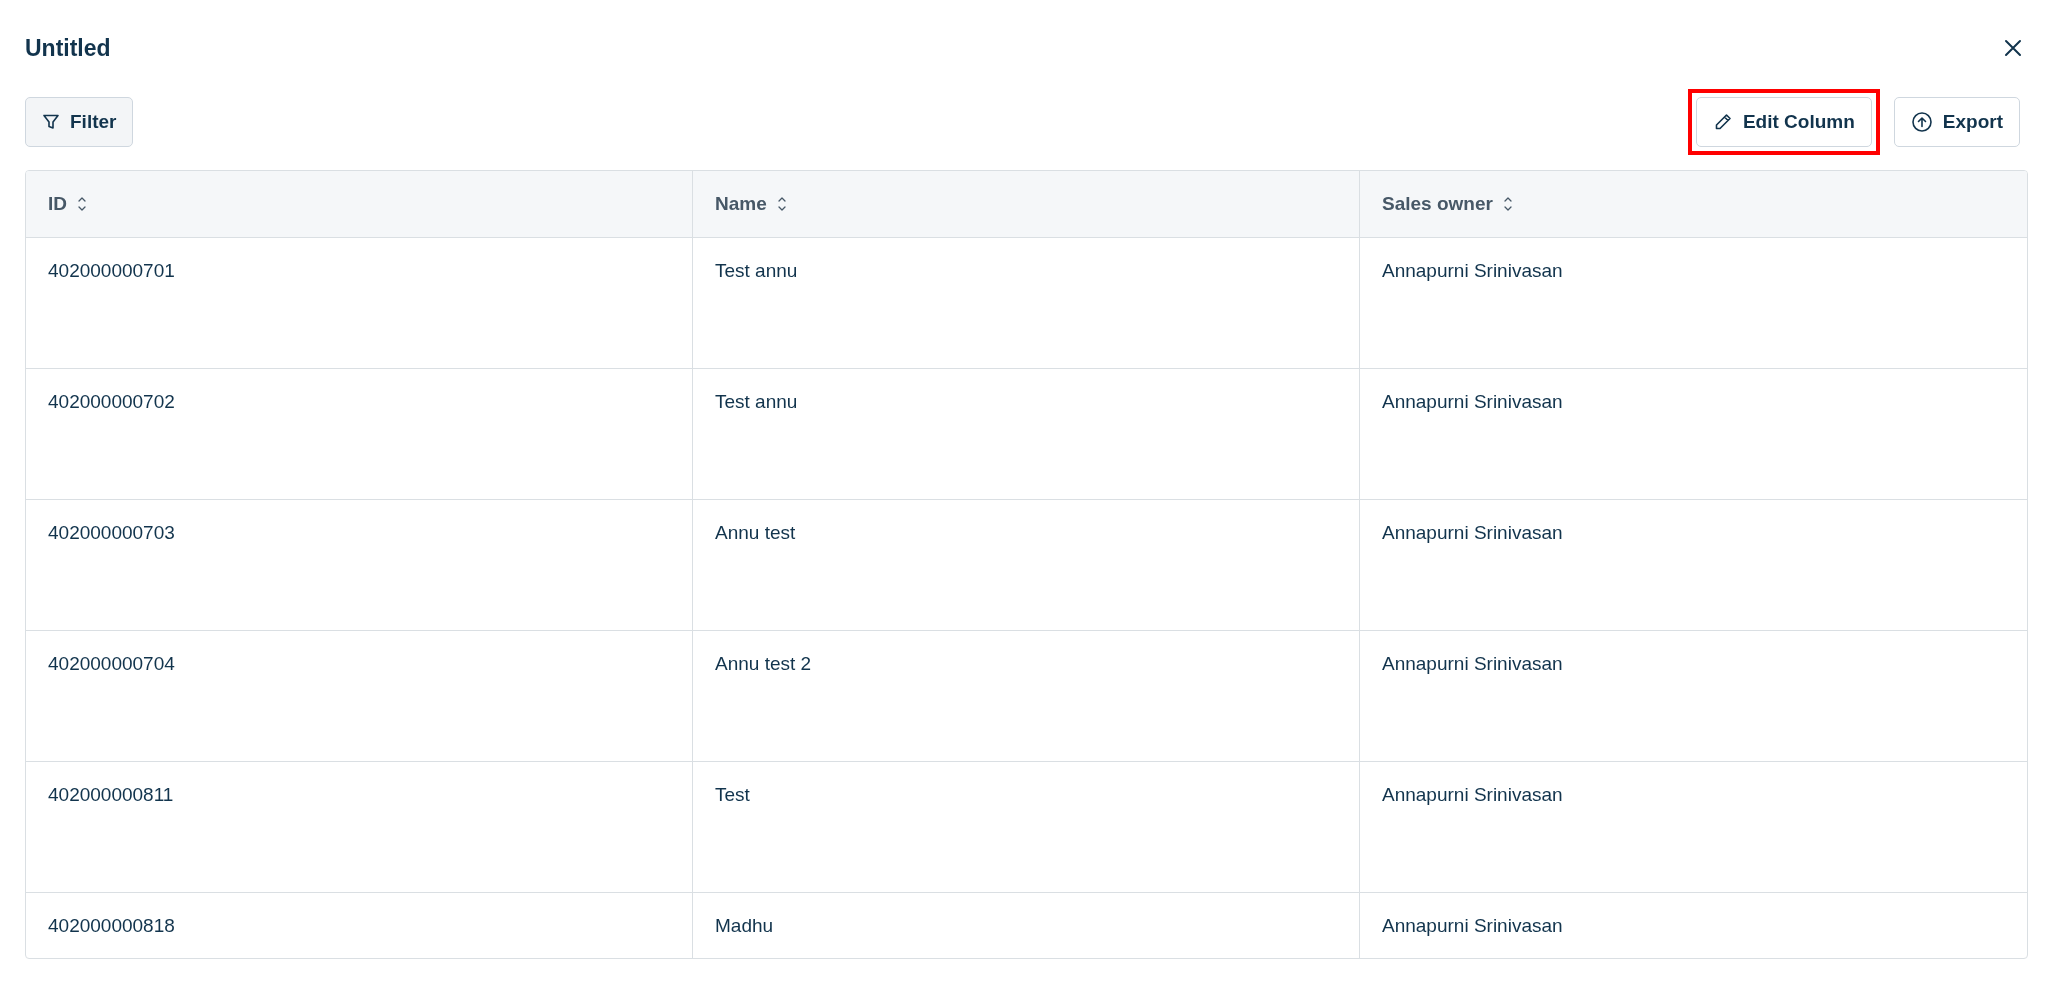 This screenshot has height=996, width=2048. What do you see at coordinates (68, 48) in the screenshot?
I see `dialog-title: Untitled` at bounding box center [68, 48].